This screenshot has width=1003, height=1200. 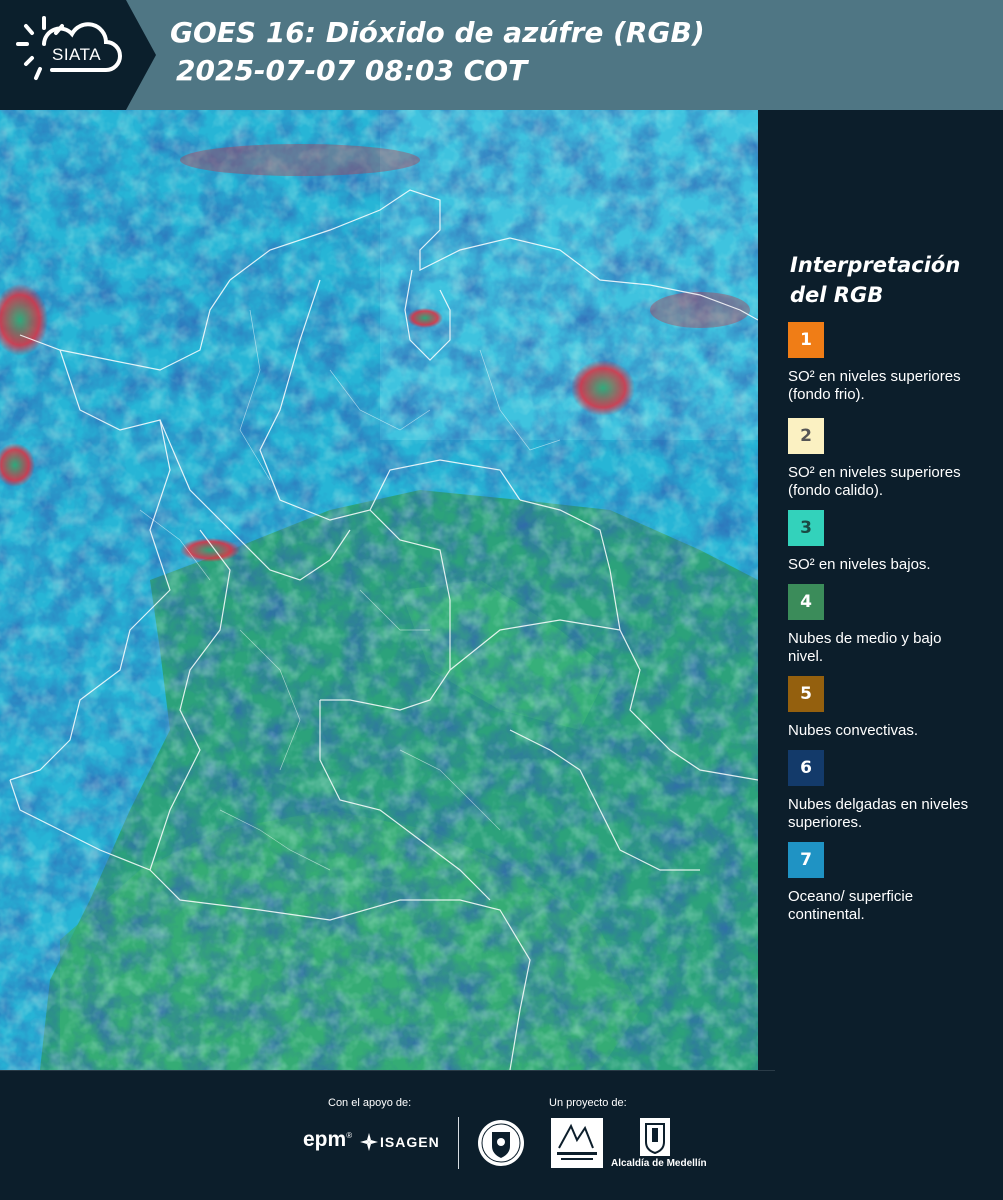 What do you see at coordinates (410, 1142) in the screenshot?
I see `isagen-logo: ISAGEN` at bounding box center [410, 1142].